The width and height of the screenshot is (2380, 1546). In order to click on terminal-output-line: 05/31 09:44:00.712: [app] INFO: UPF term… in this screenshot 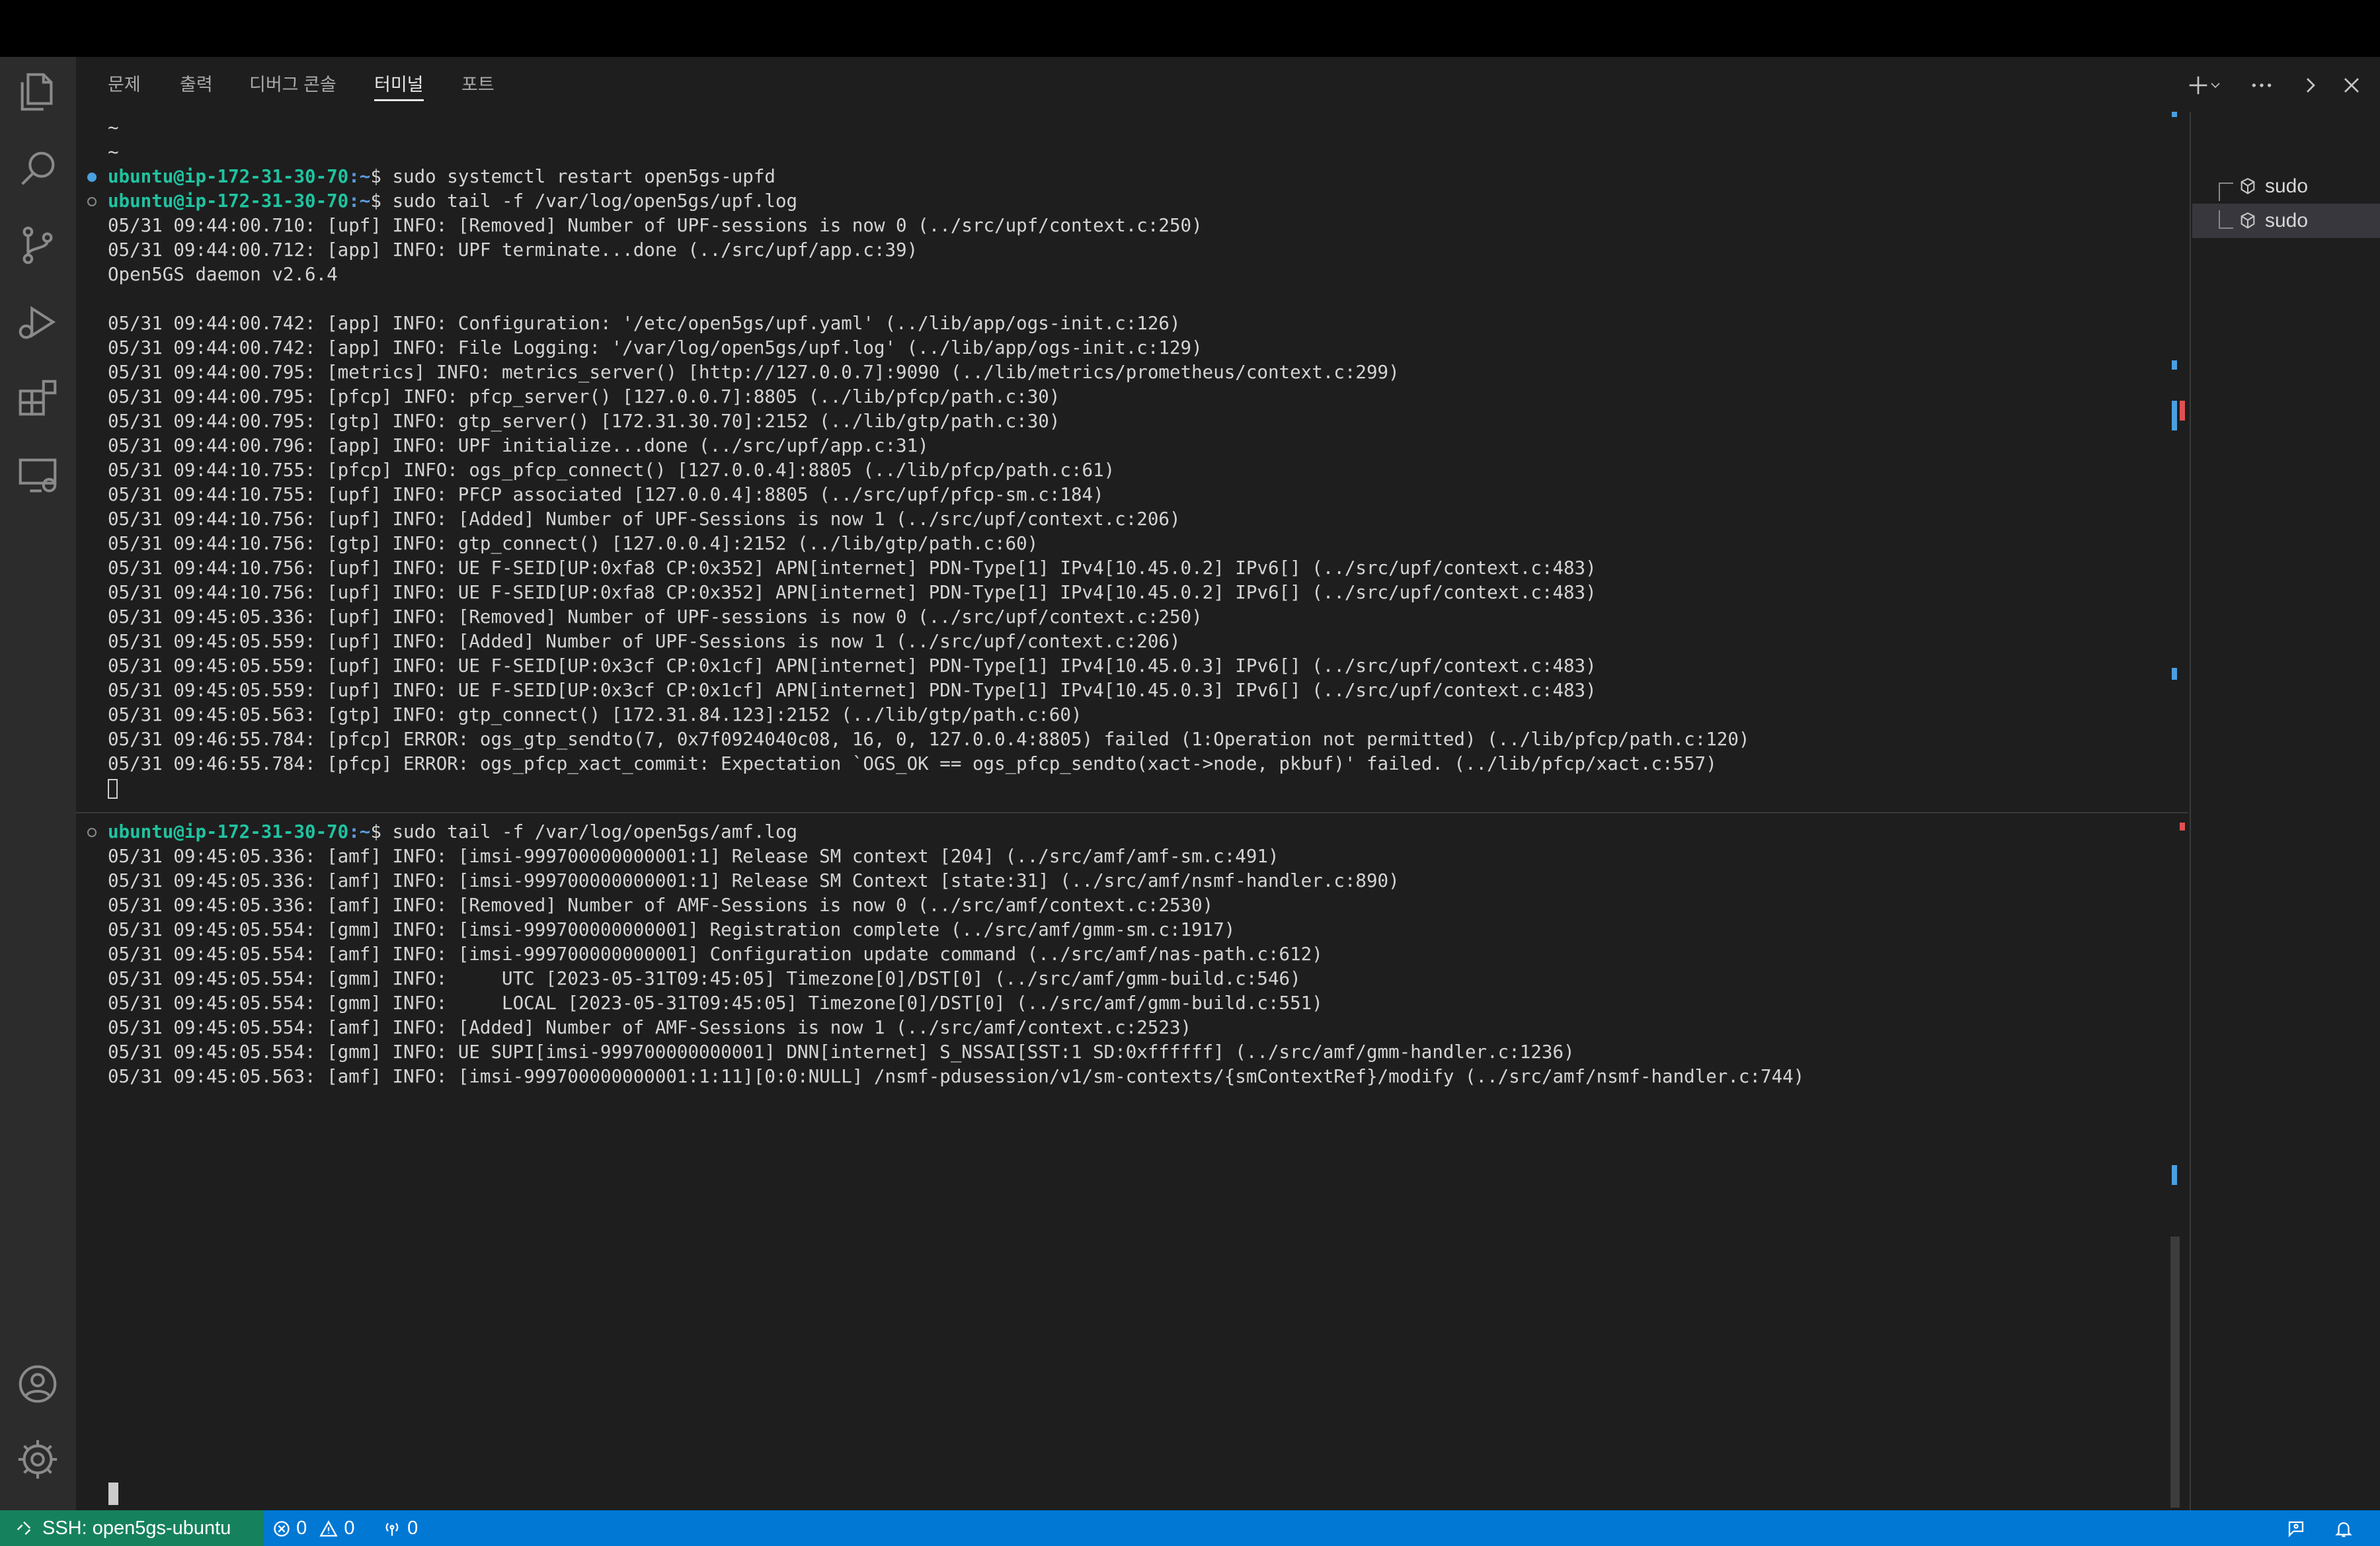, I will do `click(513, 250)`.